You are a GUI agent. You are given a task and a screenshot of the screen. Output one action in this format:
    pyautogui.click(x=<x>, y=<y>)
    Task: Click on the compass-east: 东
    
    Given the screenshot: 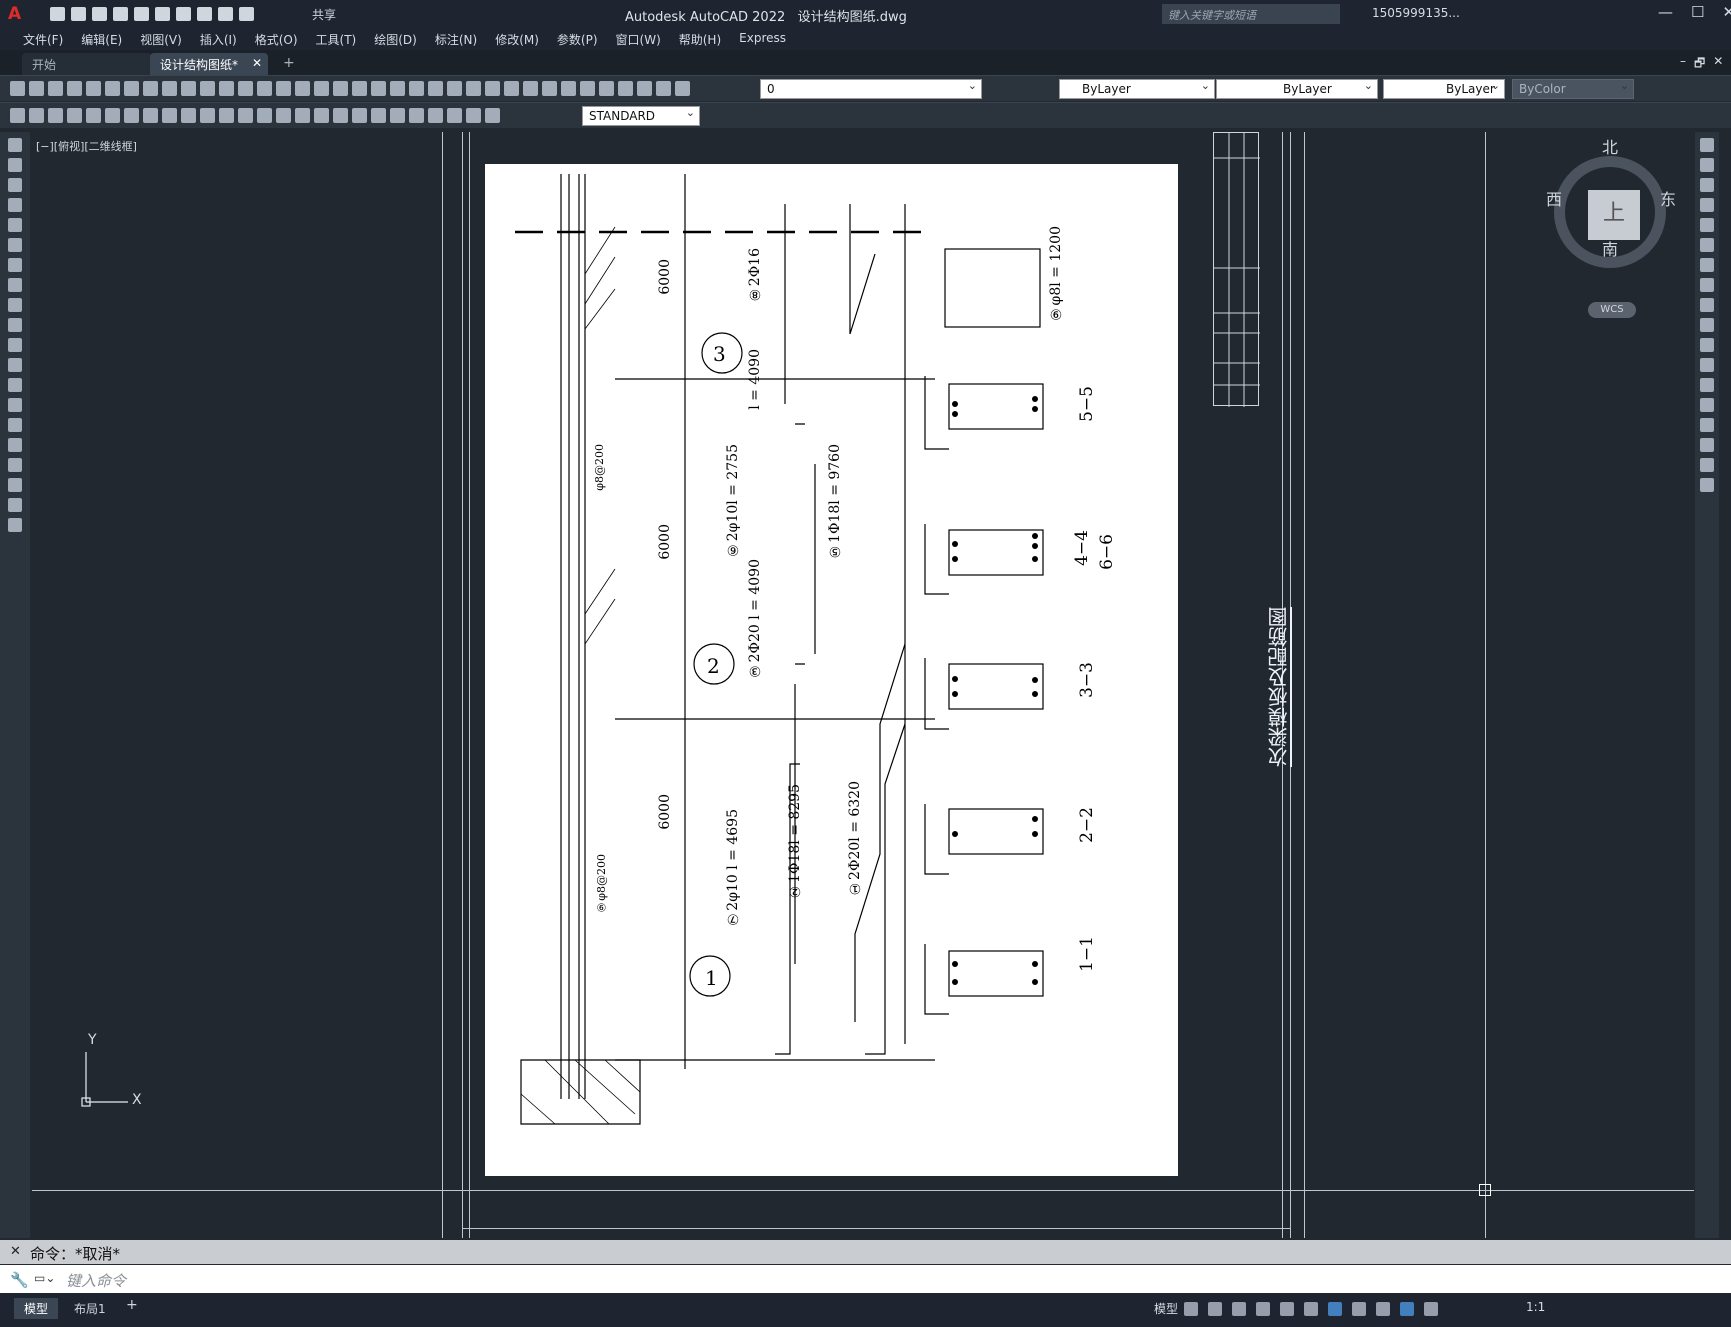 What is the action you would take?
    pyautogui.click(x=1668, y=198)
    